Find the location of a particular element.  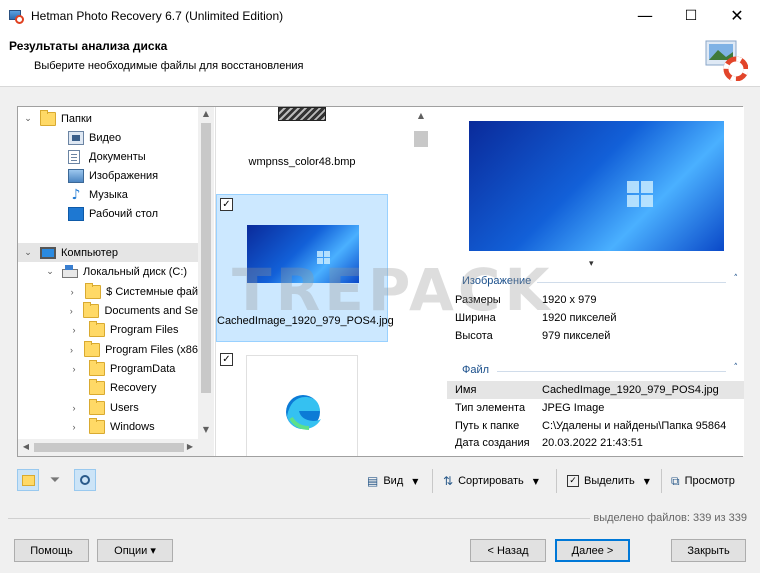

filter-icon: ⏷ is located at coordinates (55, 480).